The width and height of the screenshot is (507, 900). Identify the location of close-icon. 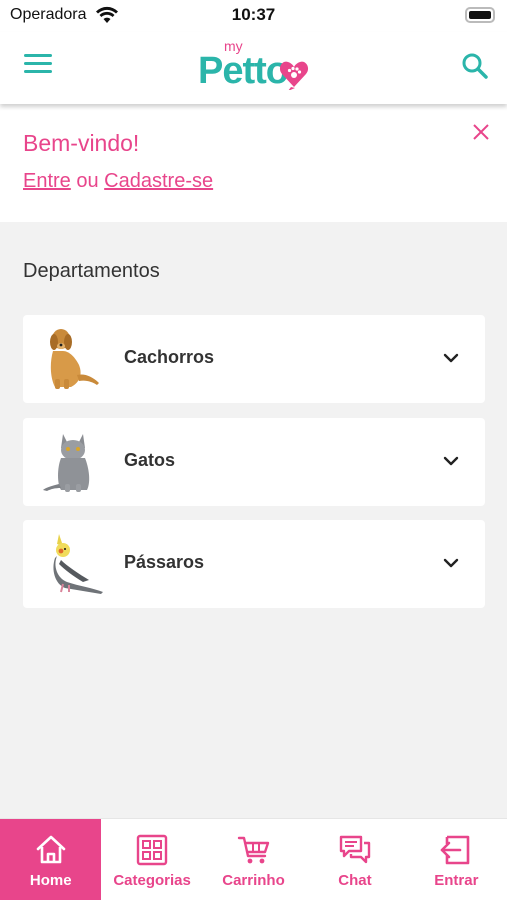
(481, 132).